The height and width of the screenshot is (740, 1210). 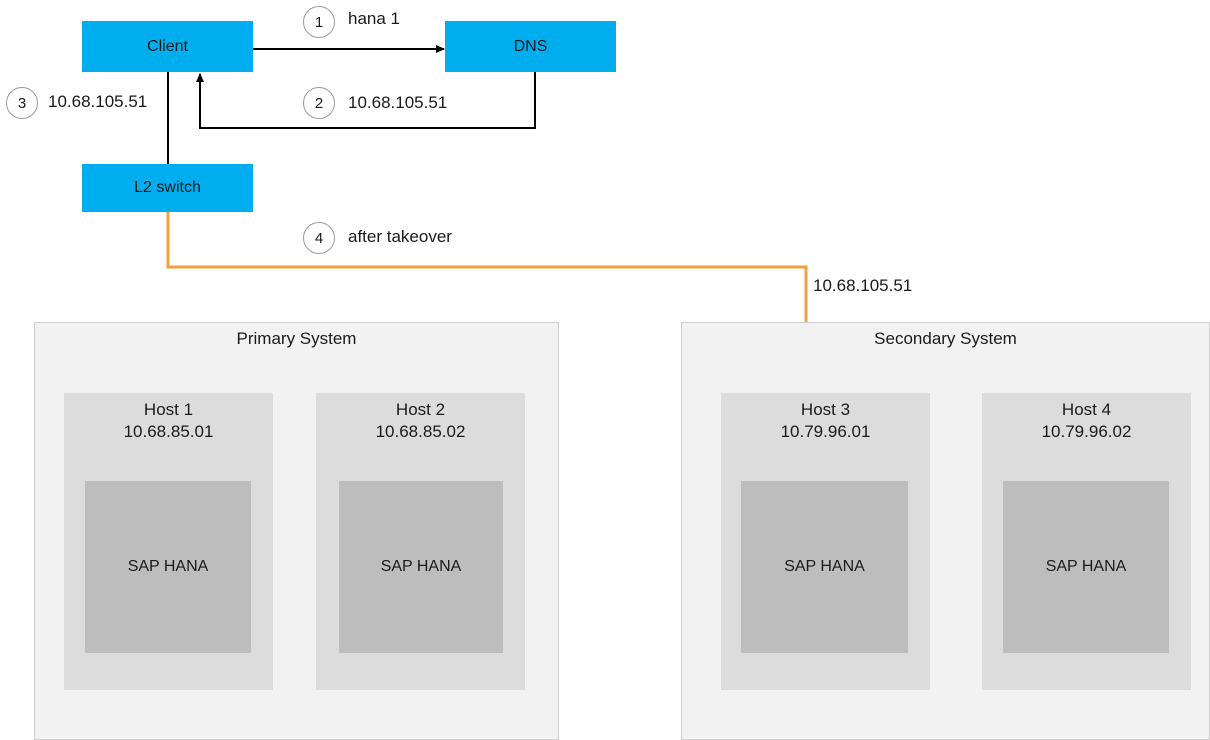 What do you see at coordinates (863, 285) in the screenshot?
I see `virtual-ip-label: 10.68.105.51` at bounding box center [863, 285].